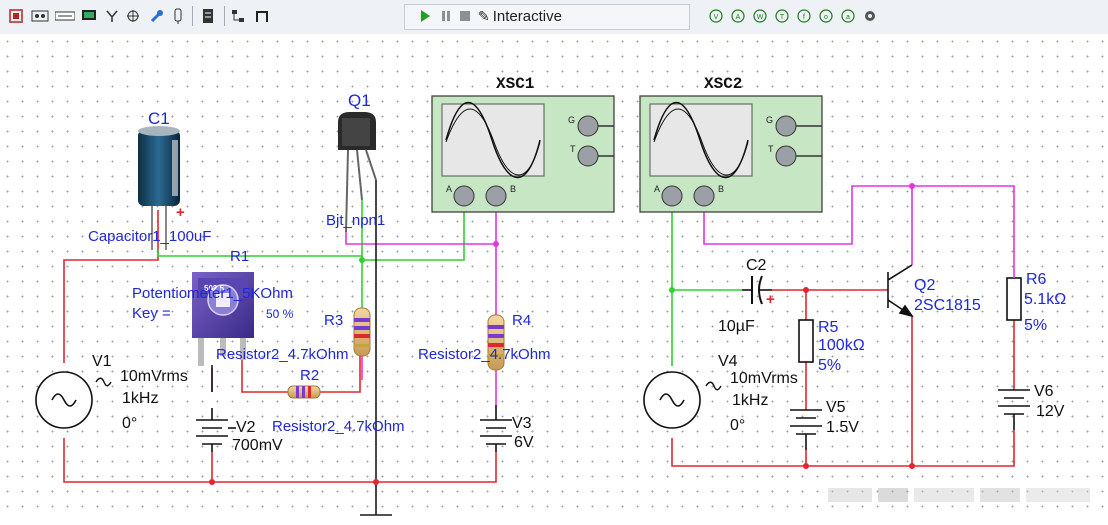  I want to click on capacitor-c1: C1 + Capacitor1_100uF, so click(149, 179).